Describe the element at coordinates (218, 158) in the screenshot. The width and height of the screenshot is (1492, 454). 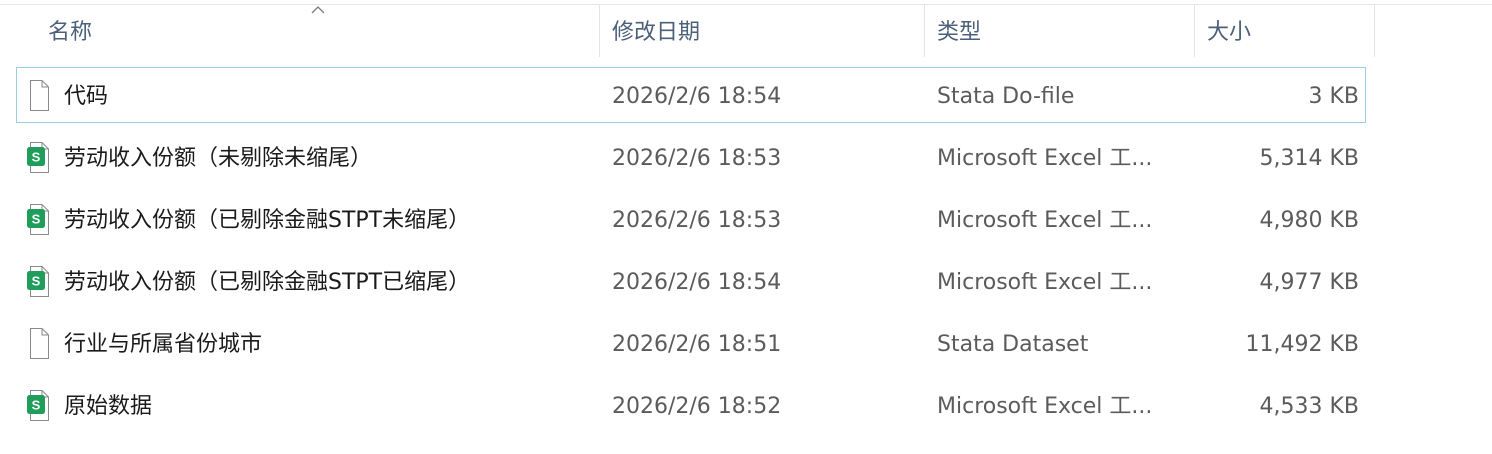
I see `file-name: 劳动收入份额（未剔除未缩尾）` at that location.